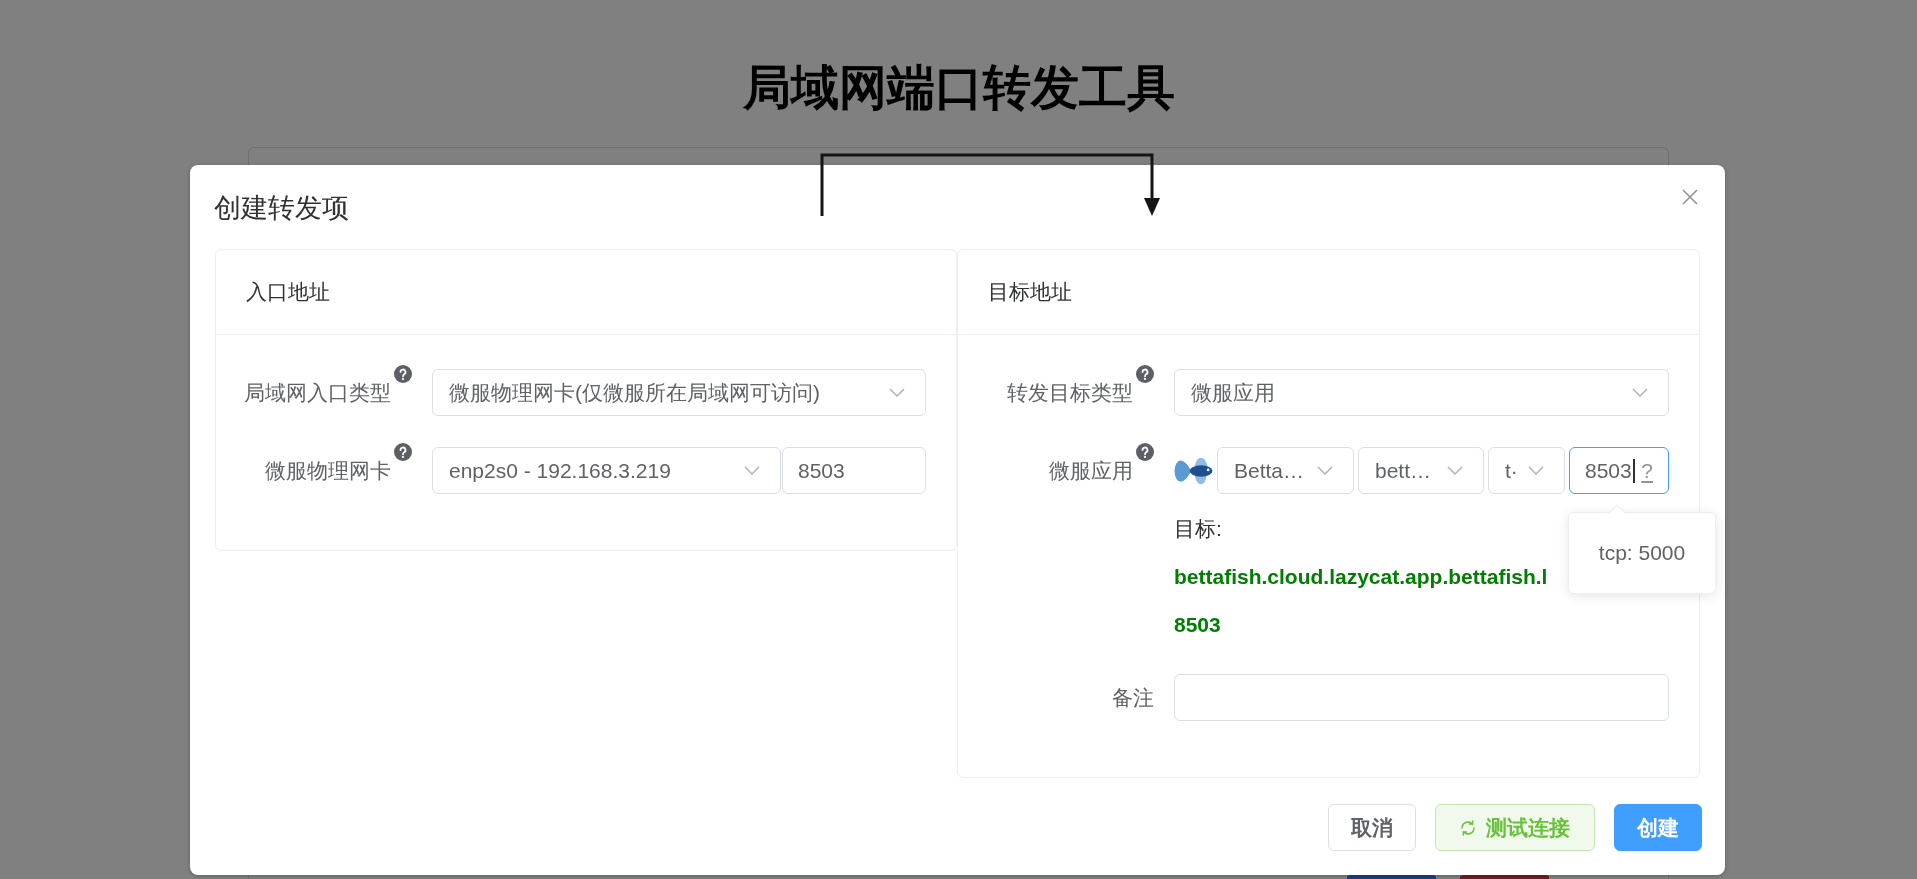 This screenshot has height=879, width=1917. What do you see at coordinates (958, 88) in the screenshot?
I see `page-title: 局域网端口转发工具` at bounding box center [958, 88].